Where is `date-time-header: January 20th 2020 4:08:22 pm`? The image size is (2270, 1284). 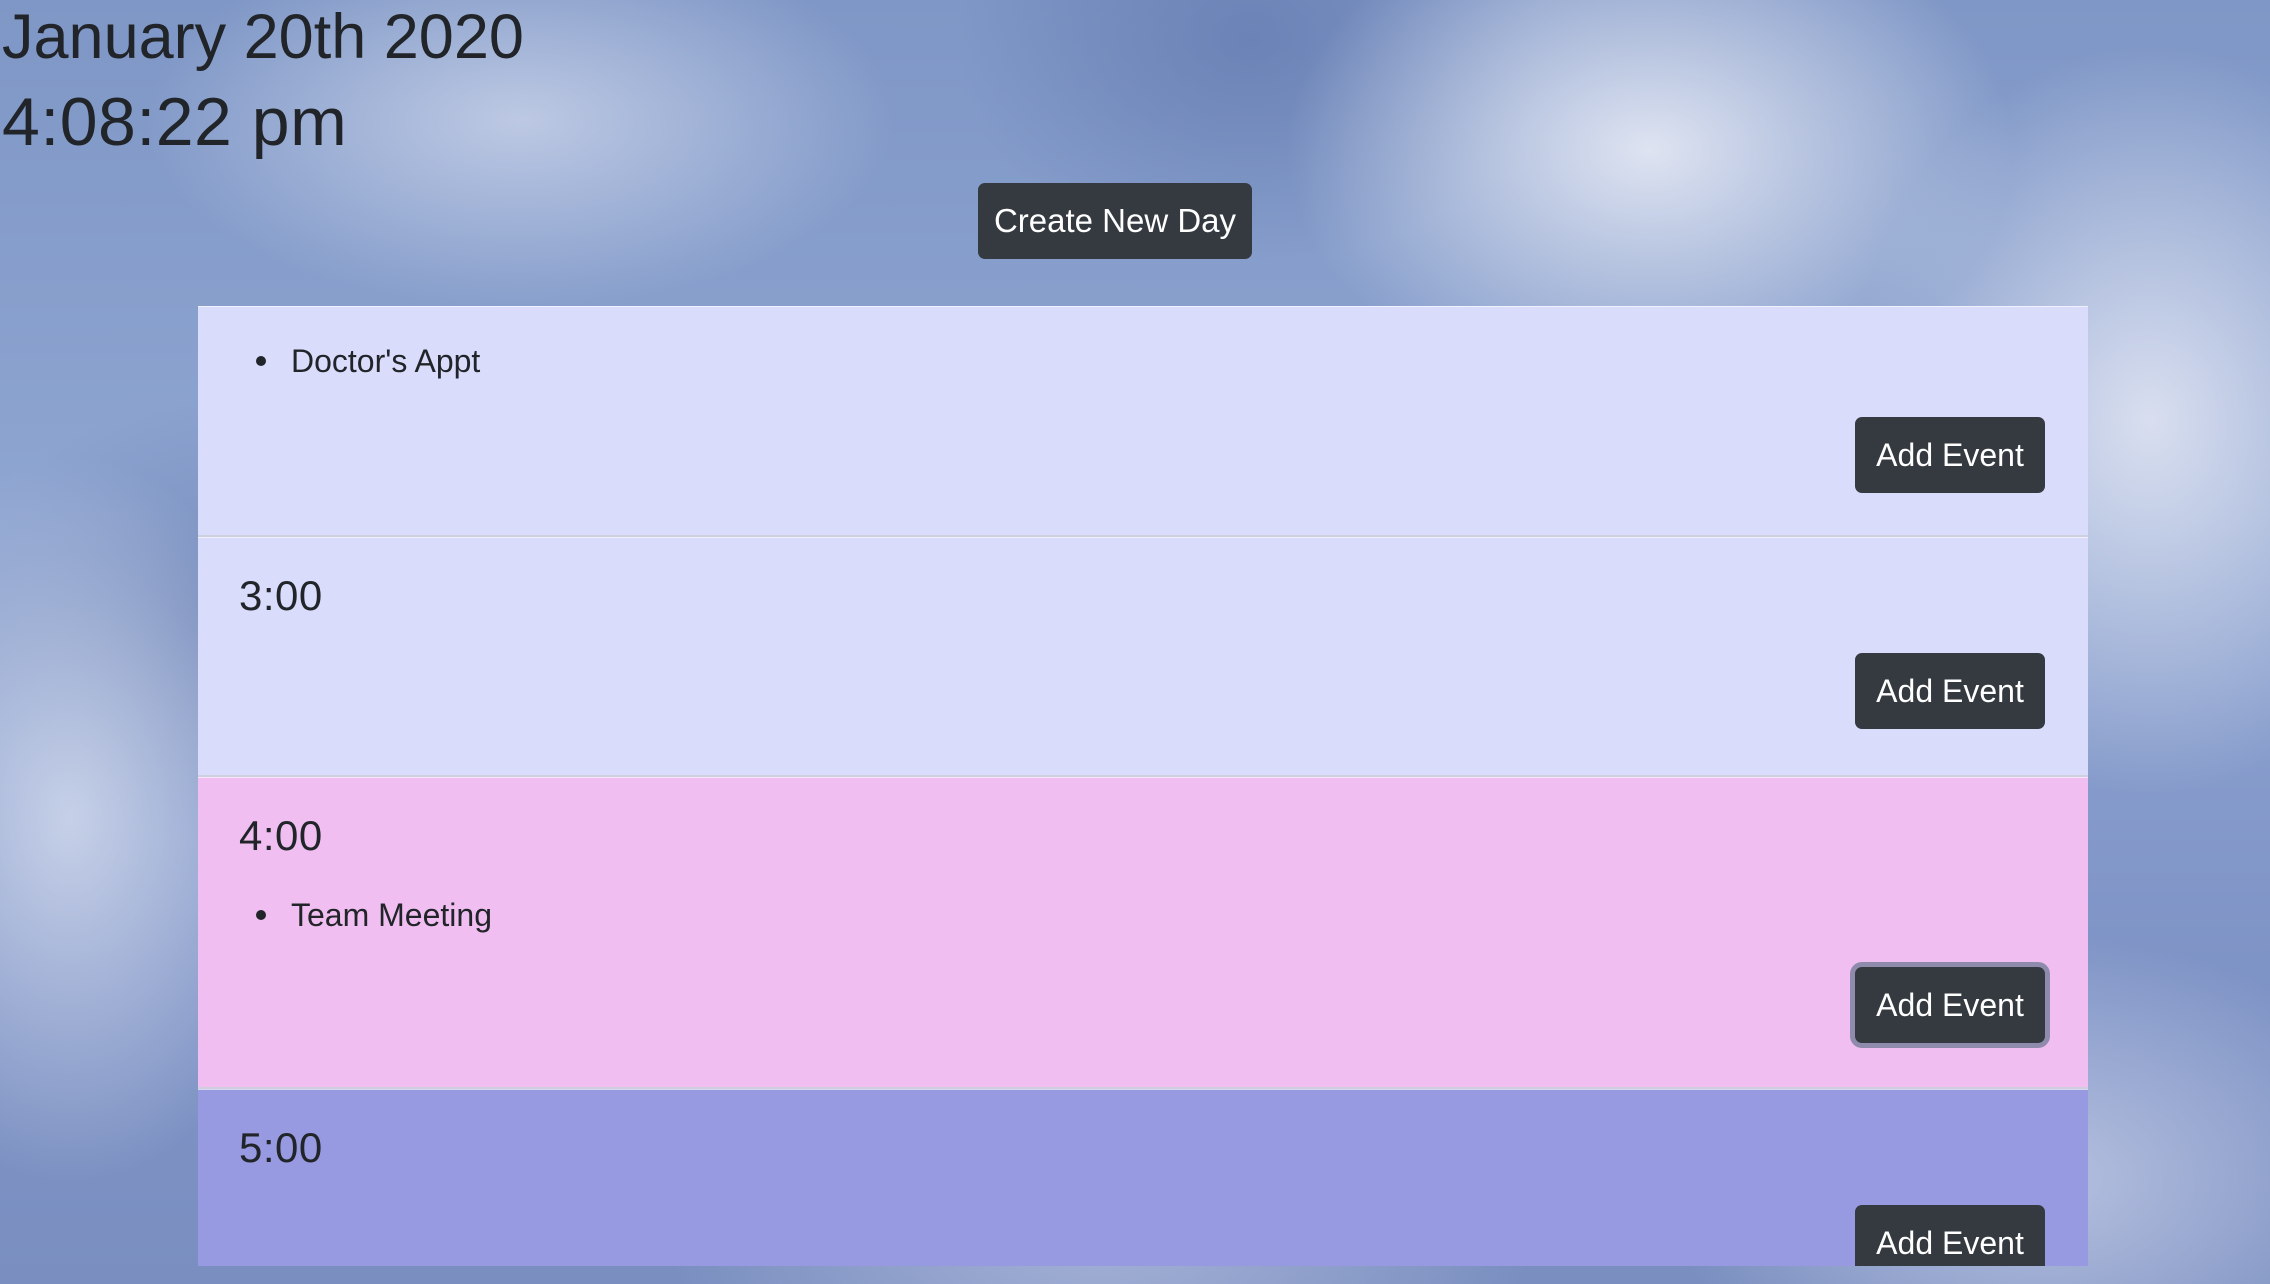
date-time-header: January 20th 2020 4:08:22 pm is located at coordinates (452, 85).